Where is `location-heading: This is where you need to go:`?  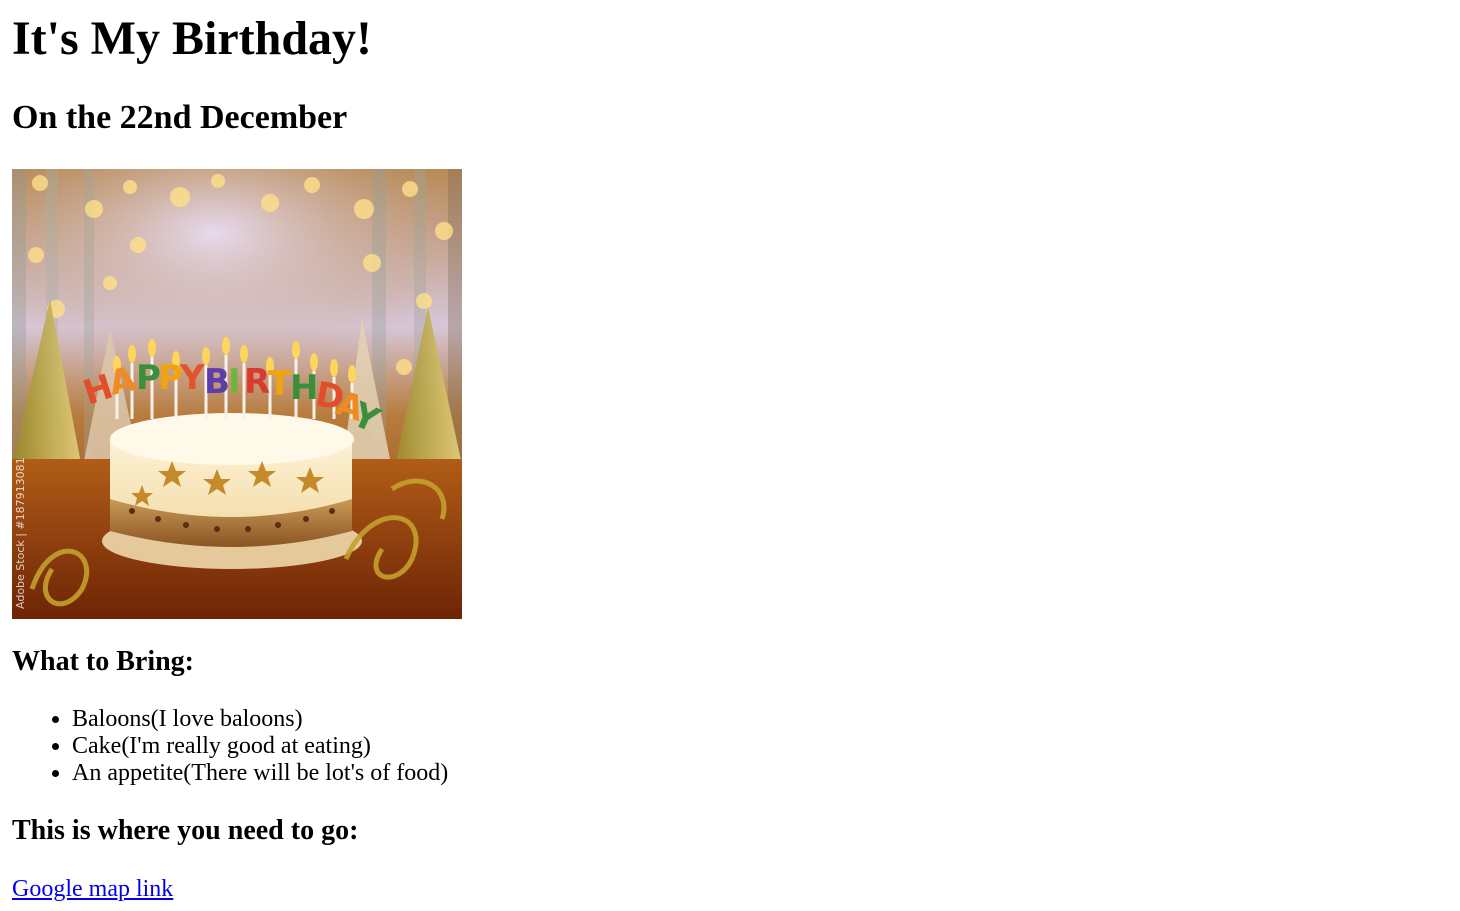
location-heading: This is where you need to go: is located at coordinates (185, 830).